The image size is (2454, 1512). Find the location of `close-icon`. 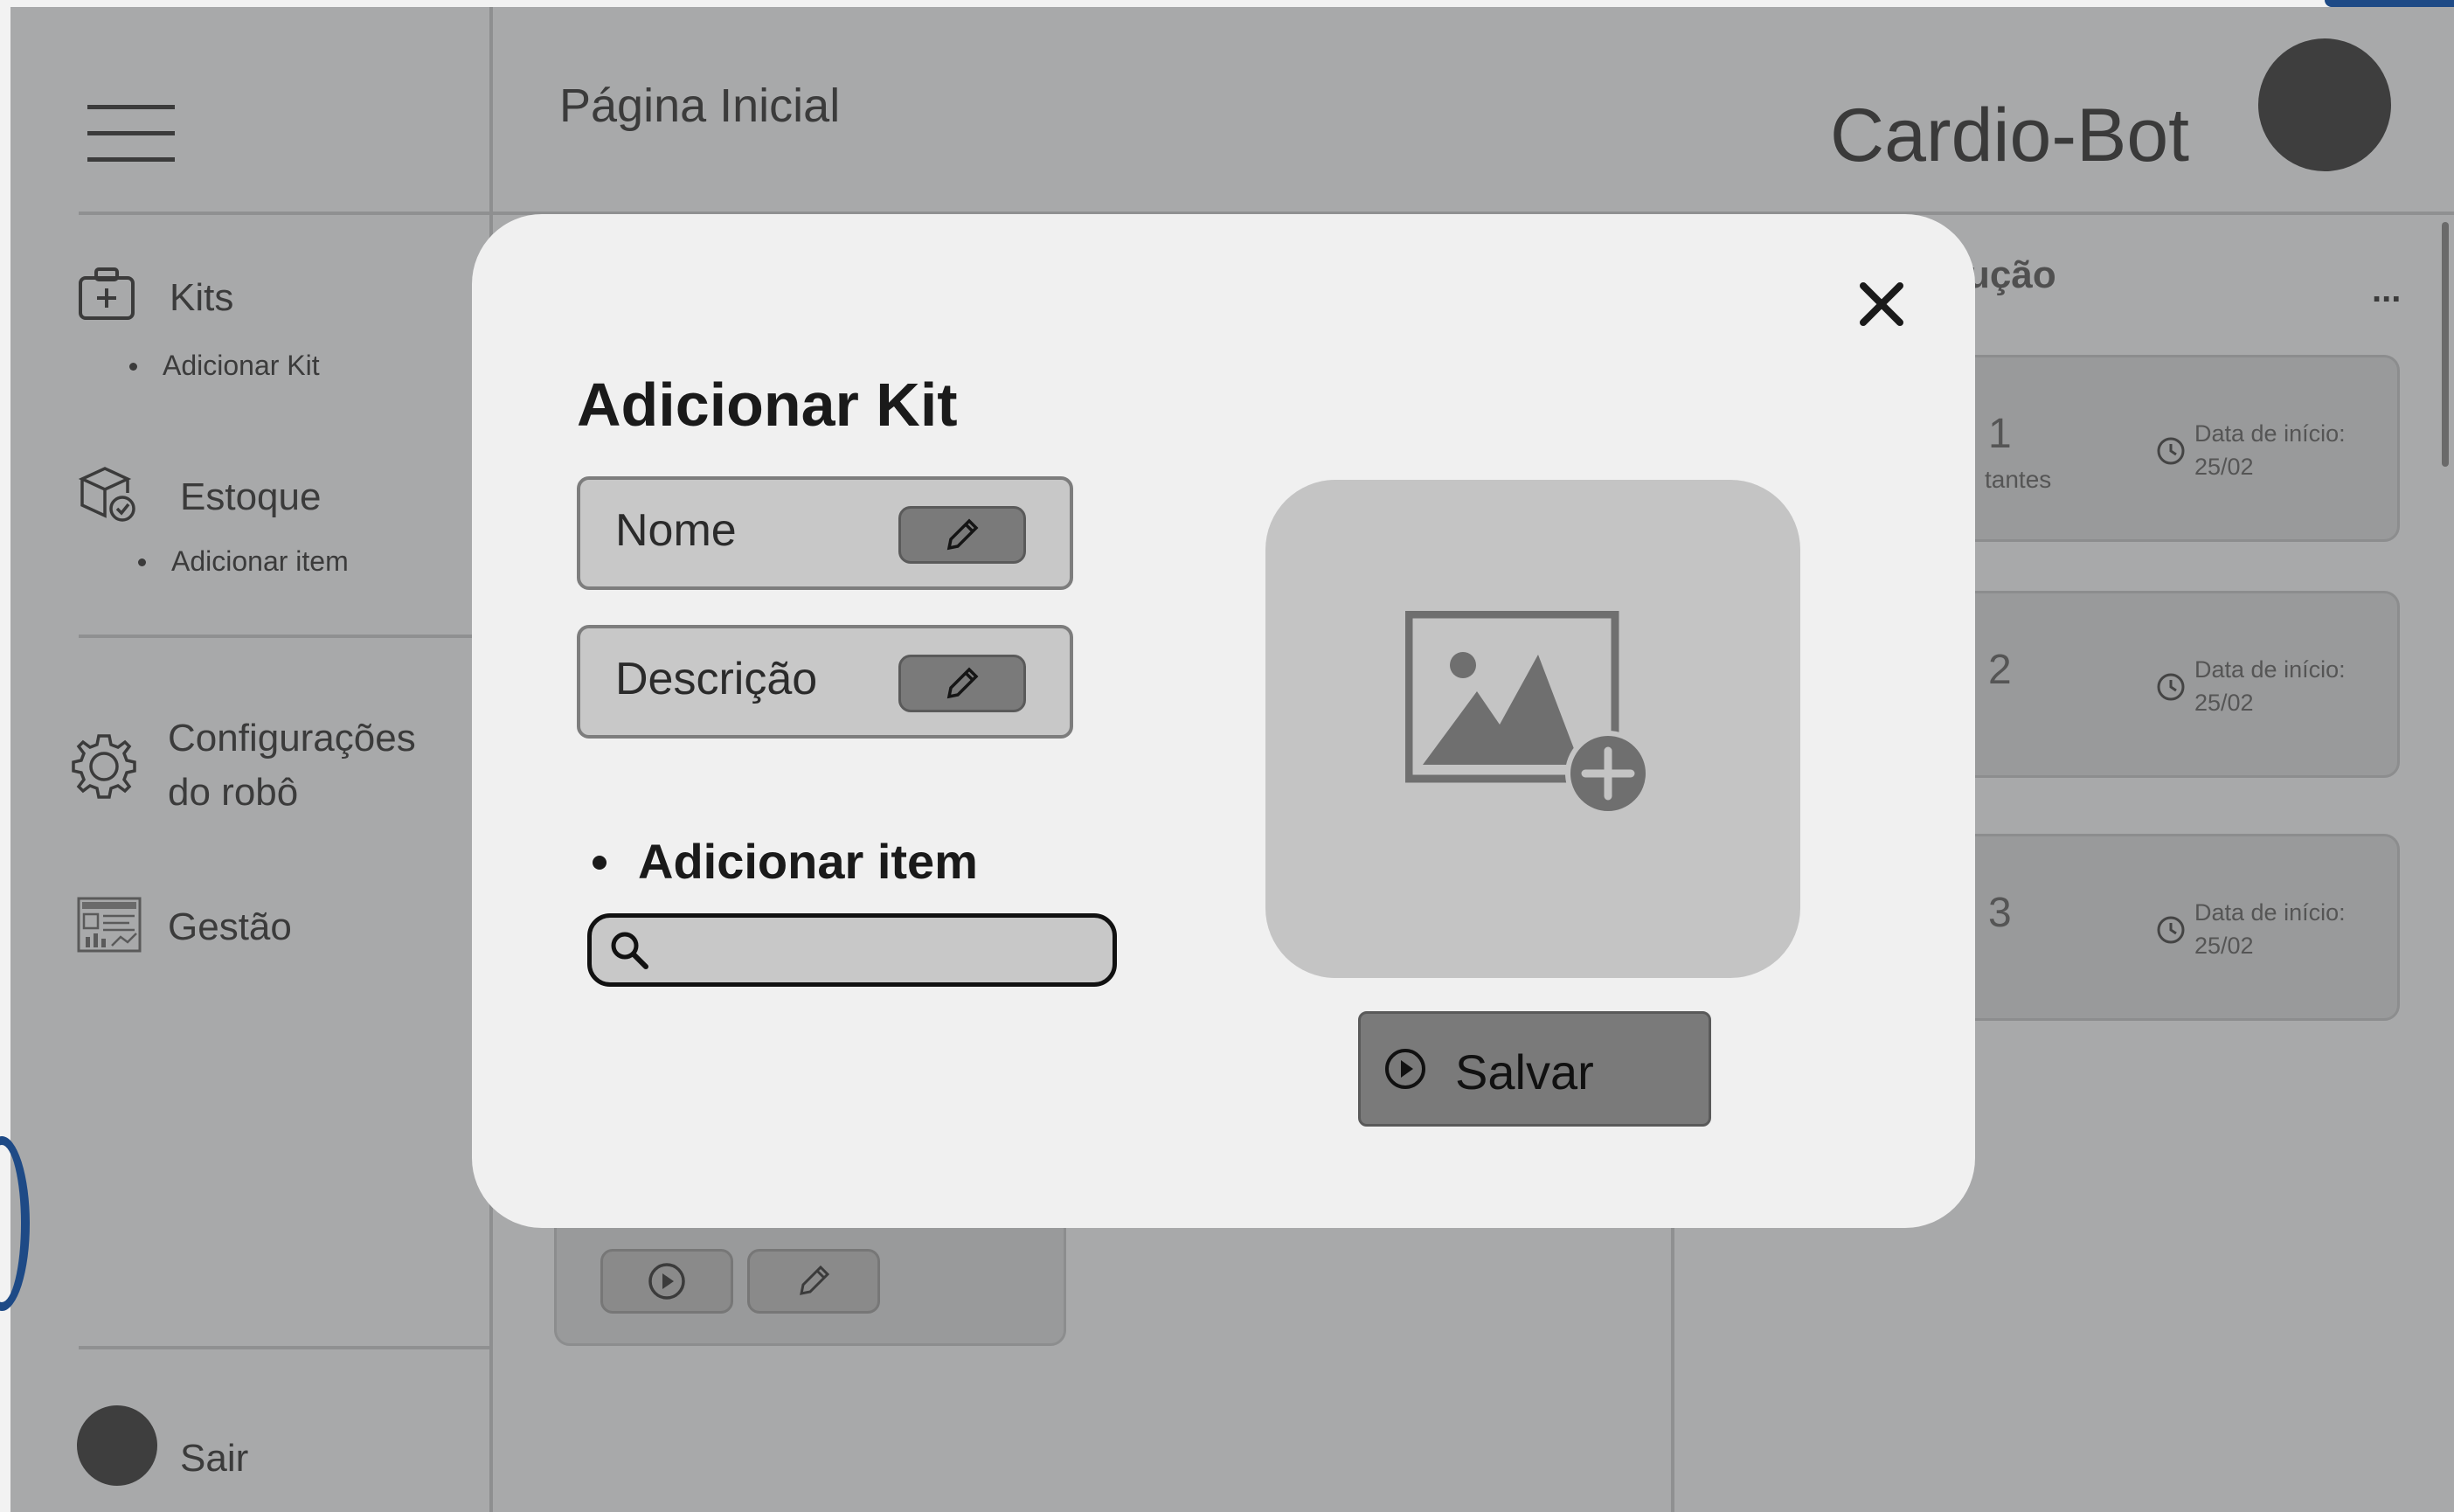

close-icon is located at coordinates (1881, 304).